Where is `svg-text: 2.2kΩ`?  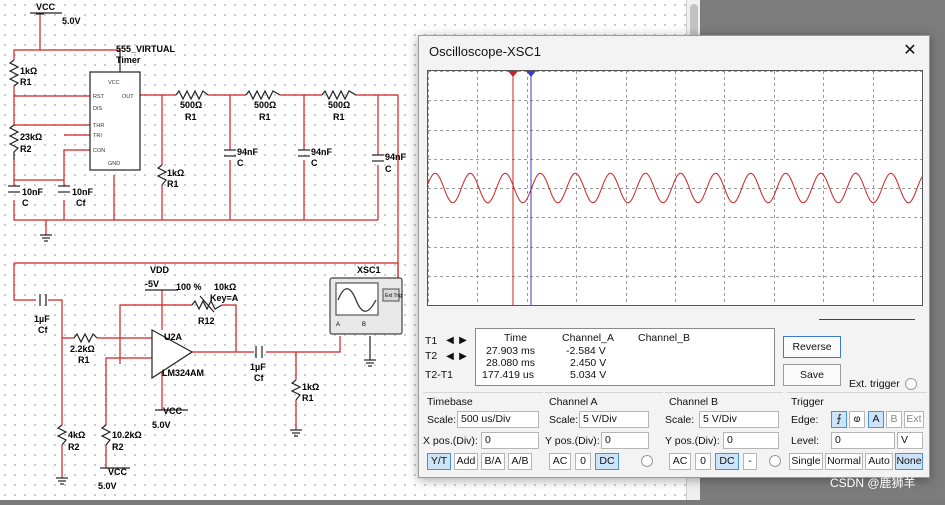 svg-text: 2.2kΩ is located at coordinates (82, 349).